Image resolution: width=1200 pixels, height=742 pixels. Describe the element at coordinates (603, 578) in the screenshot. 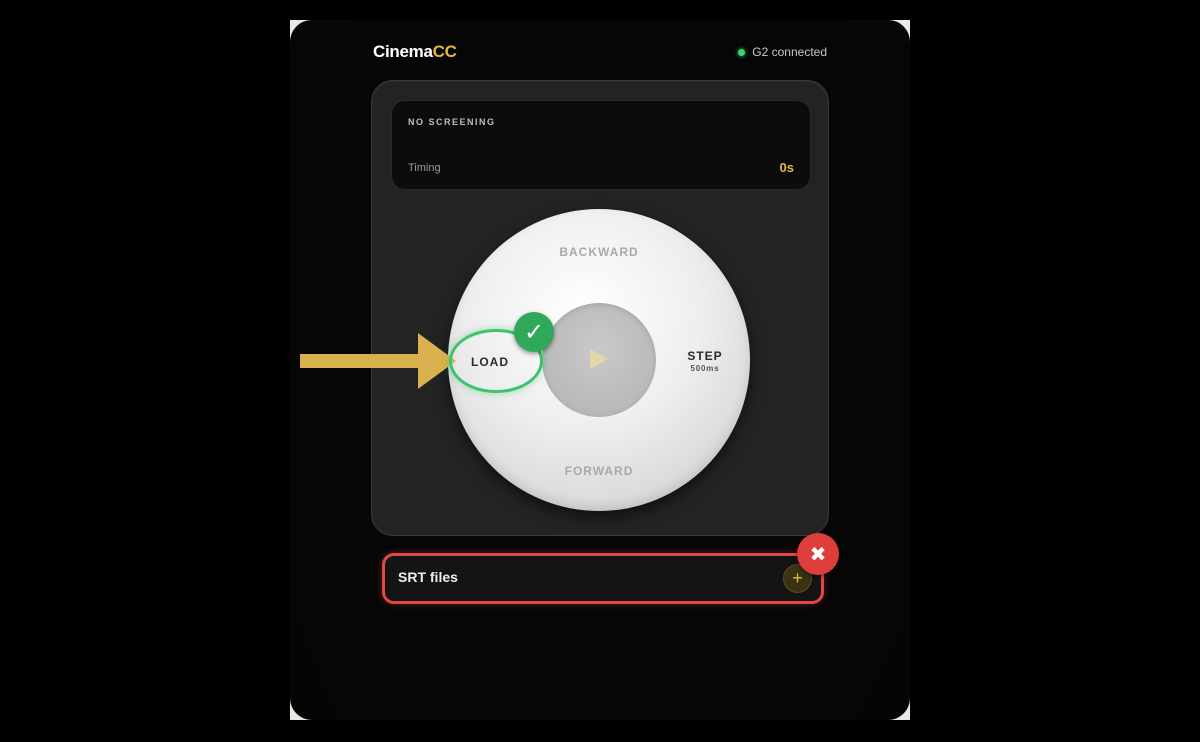

I see `srt-files-panel: SRT files +` at that location.